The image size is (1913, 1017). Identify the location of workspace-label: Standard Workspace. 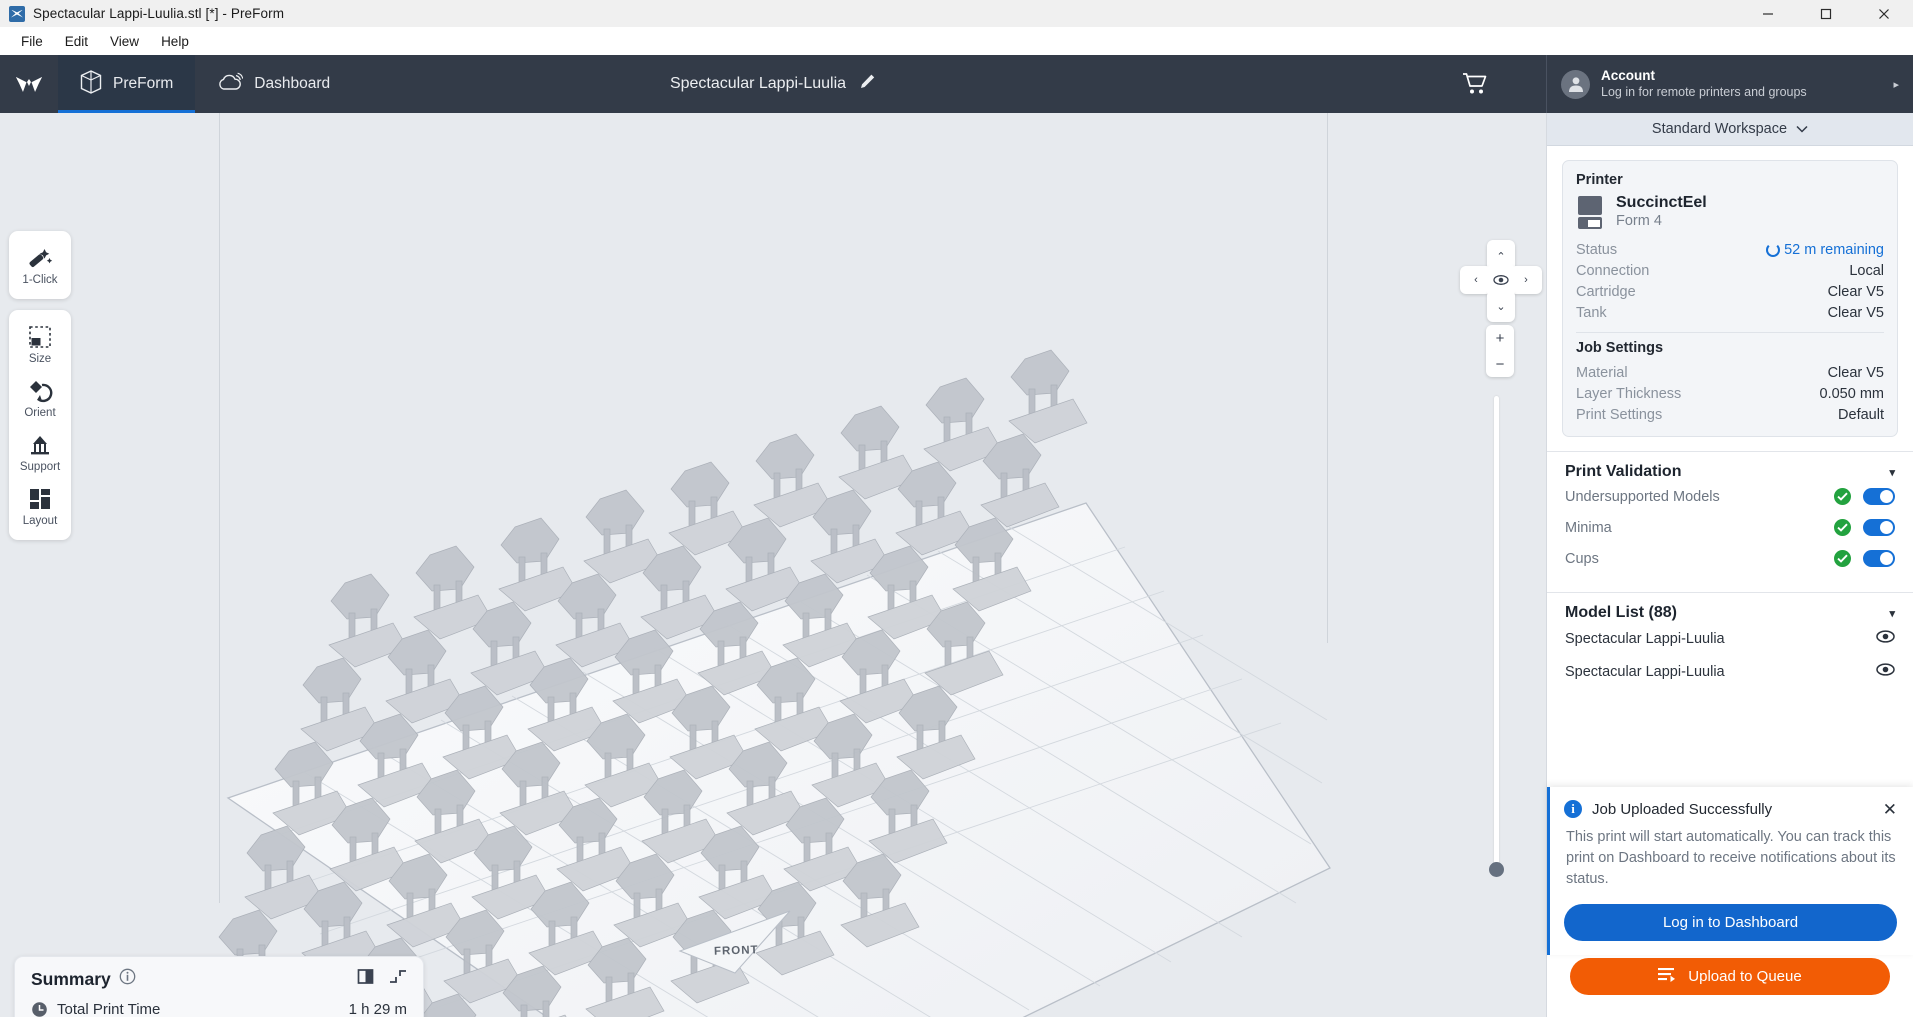
(1719, 129).